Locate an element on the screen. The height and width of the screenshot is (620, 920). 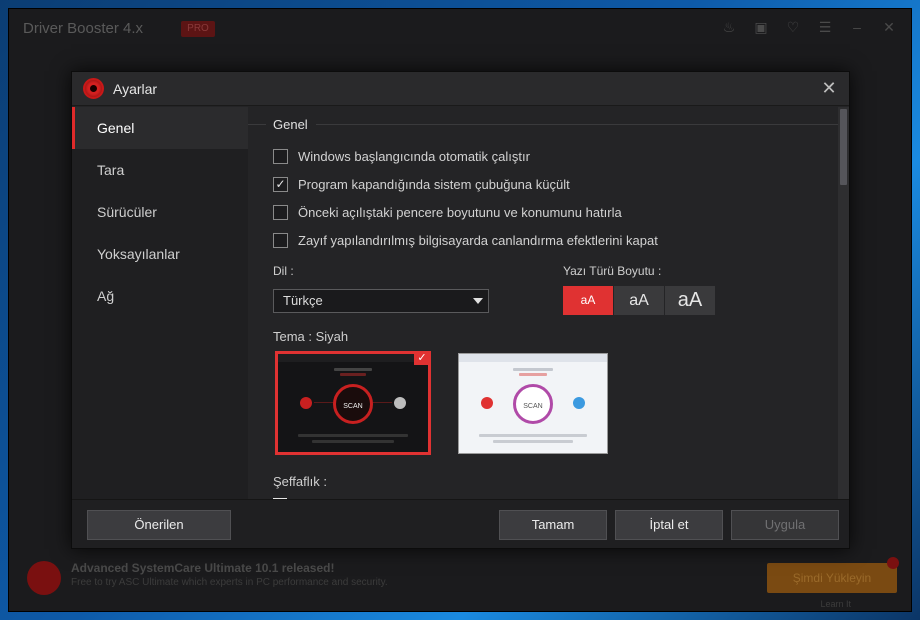
content-scrollbar is located at coordinates (843, 303).